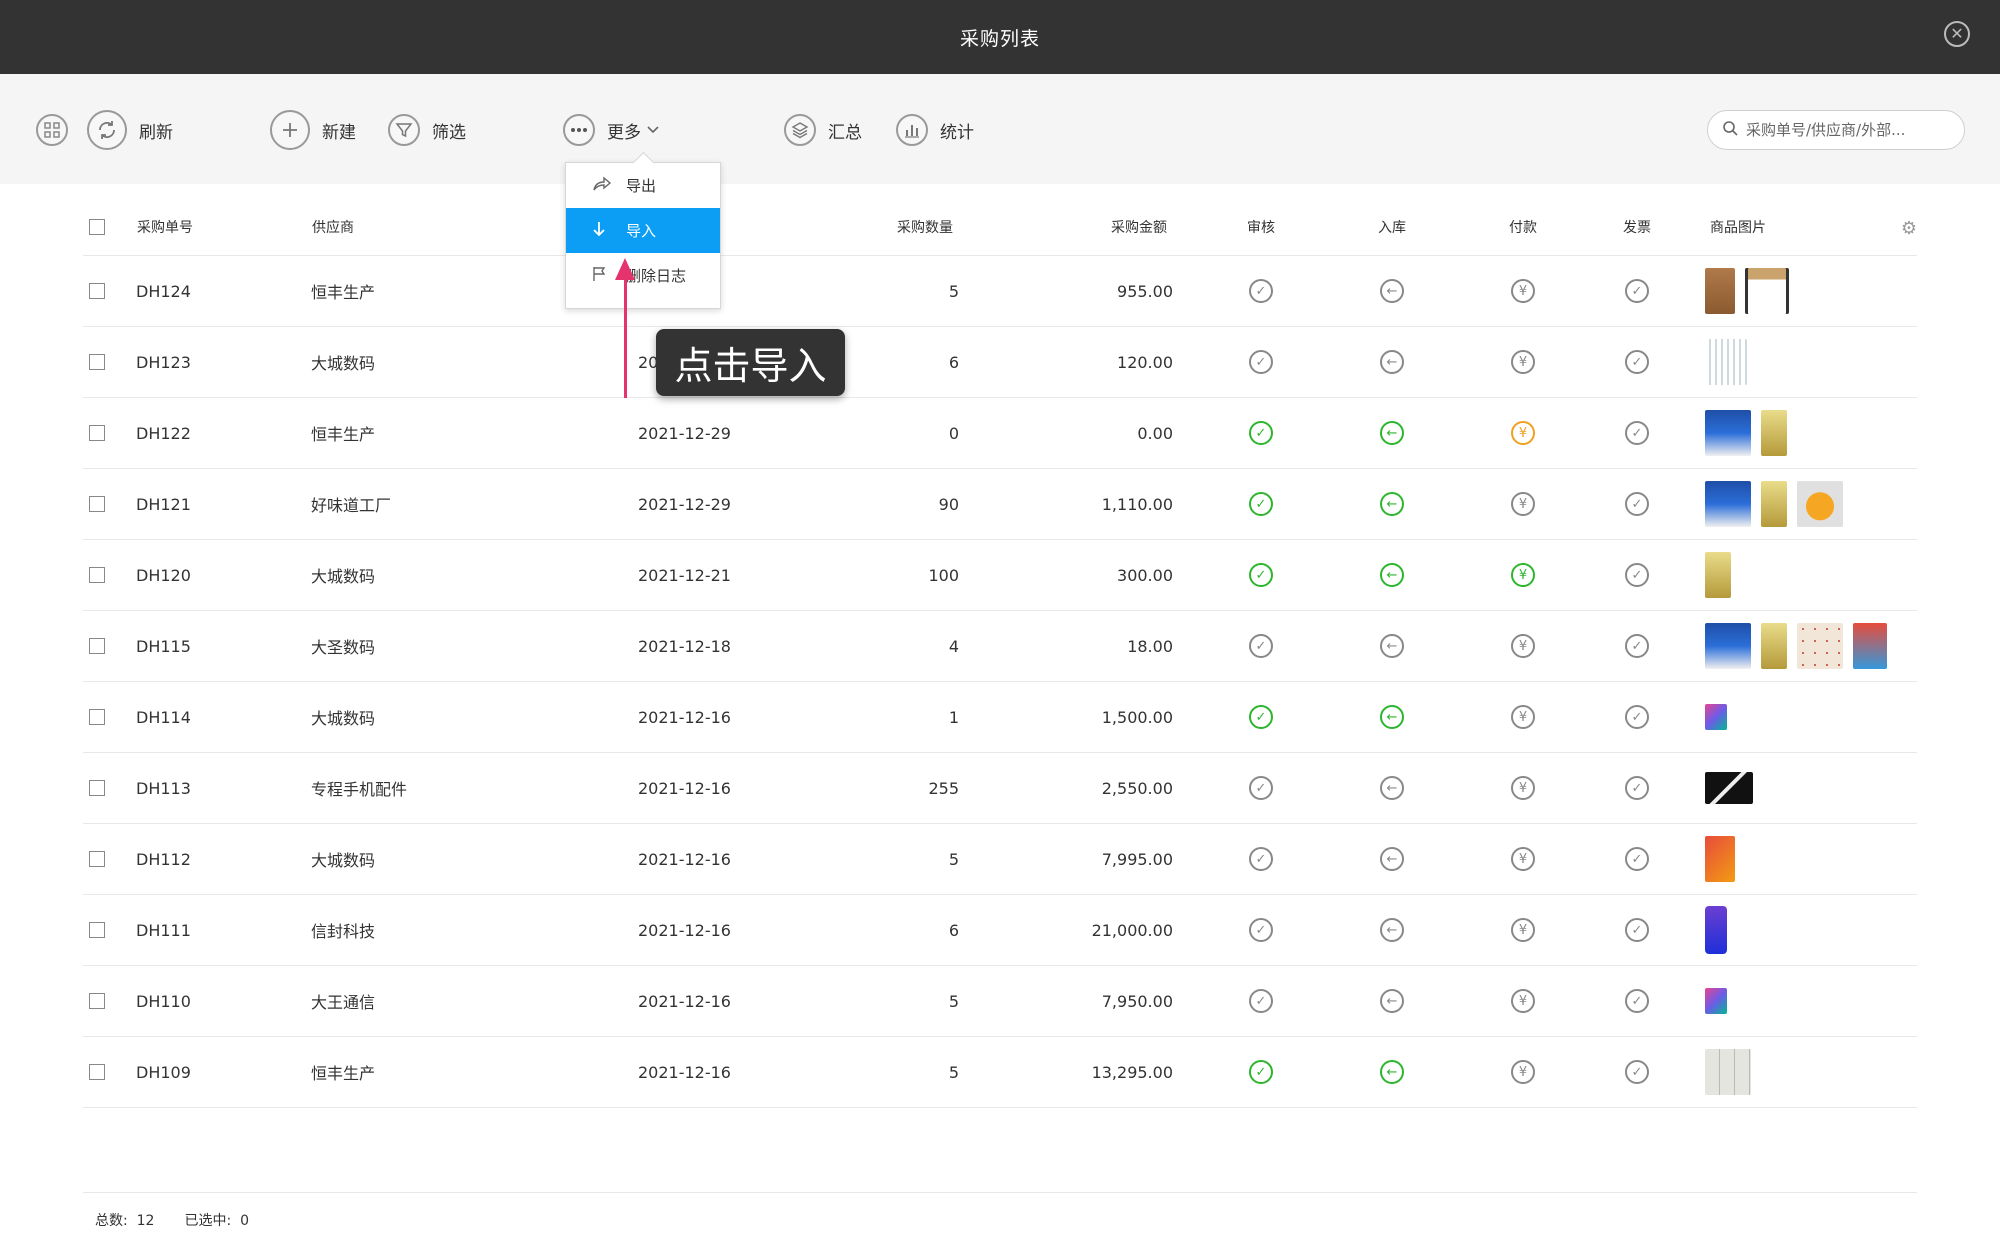 This screenshot has height=1246, width=2000. Describe the element at coordinates (1392, 227) in the screenshot. I see `header-stock-in: 入库` at that location.